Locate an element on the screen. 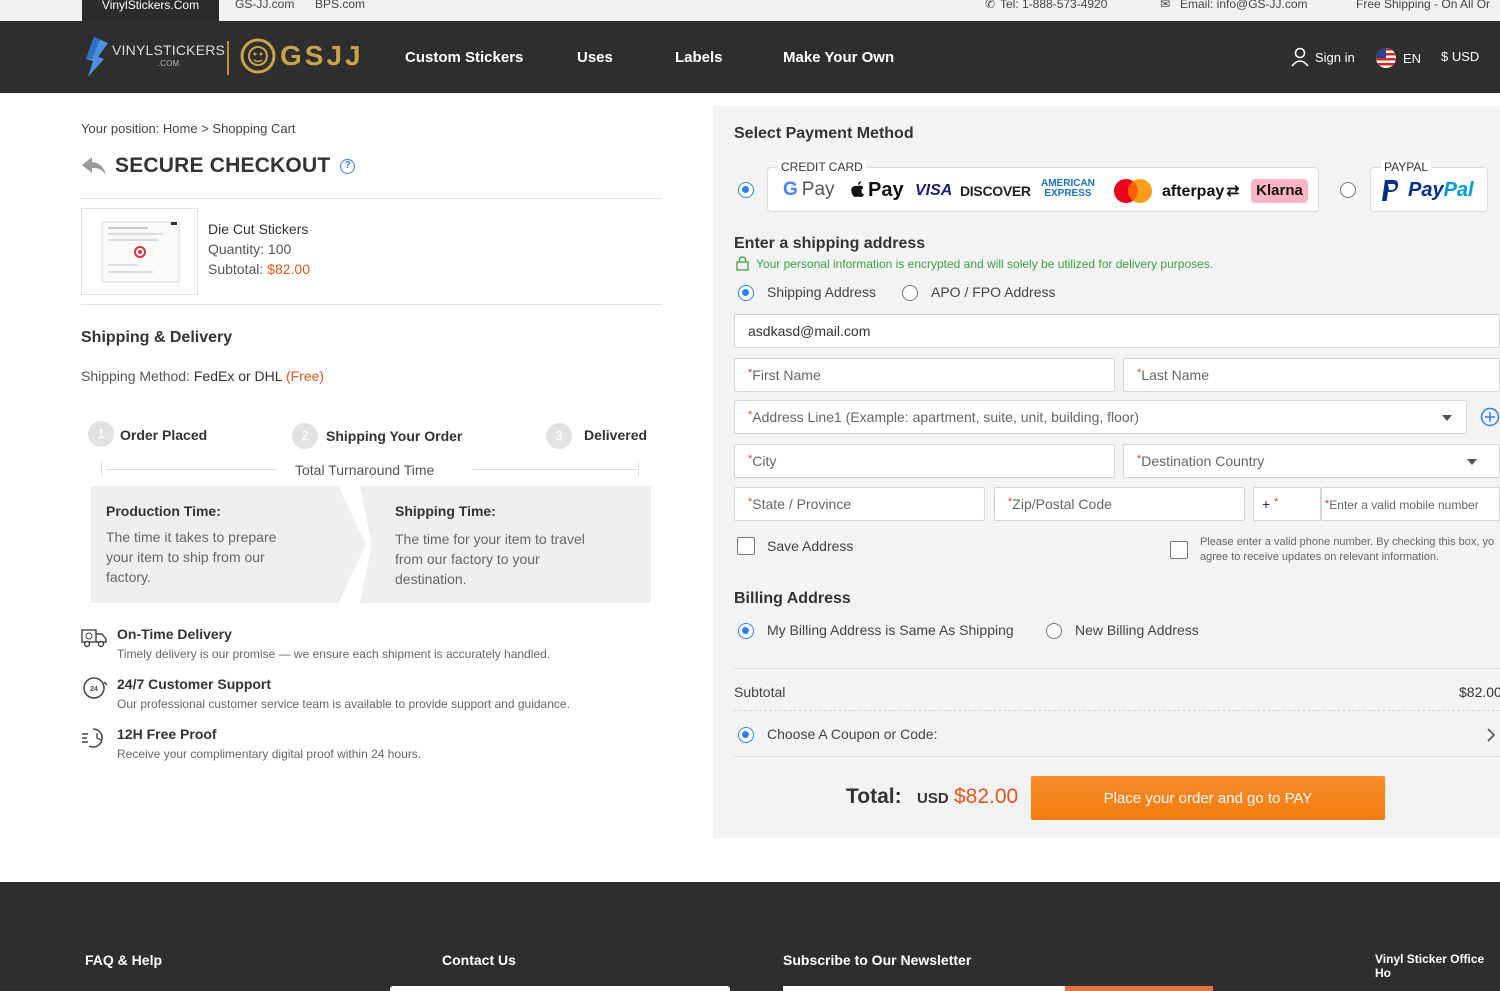 This screenshot has height=991, width=1500. nav-make-your-own: Make Your Own is located at coordinates (838, 57).